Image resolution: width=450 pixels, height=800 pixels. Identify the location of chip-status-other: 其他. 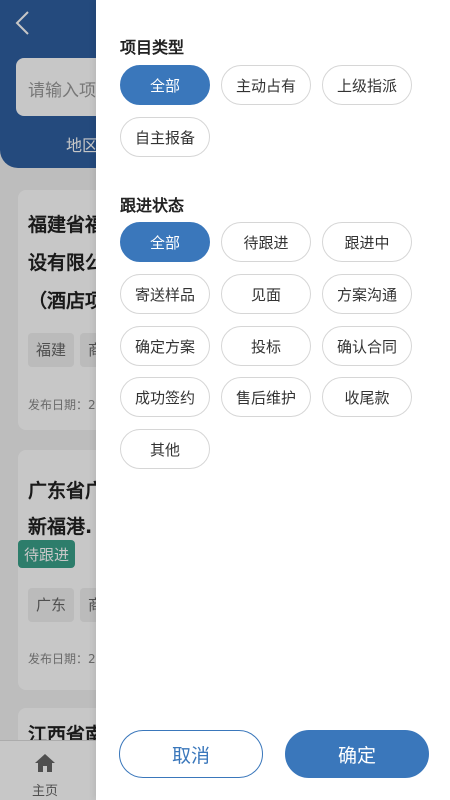
(165, 449).